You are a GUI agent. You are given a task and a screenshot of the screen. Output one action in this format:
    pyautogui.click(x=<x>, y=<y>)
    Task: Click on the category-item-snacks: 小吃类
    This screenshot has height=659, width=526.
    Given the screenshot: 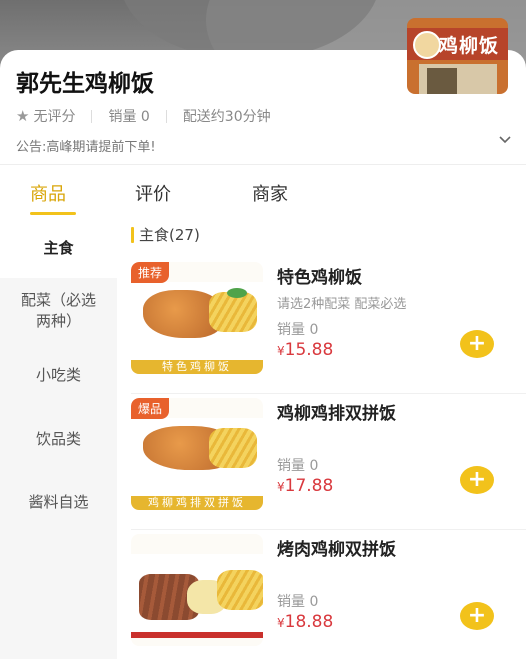 What is the action you would take?
    pyautogui.click(x=58, y=375)
    